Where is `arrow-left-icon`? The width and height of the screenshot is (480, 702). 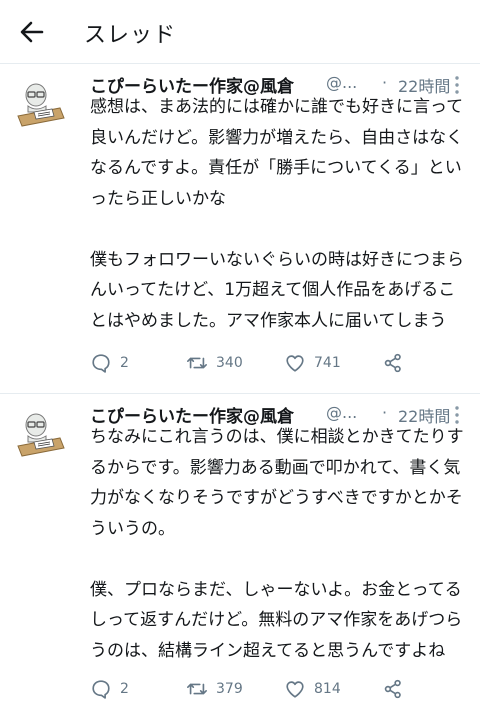
arrow-left-icon is located at coordinates (32, 32).